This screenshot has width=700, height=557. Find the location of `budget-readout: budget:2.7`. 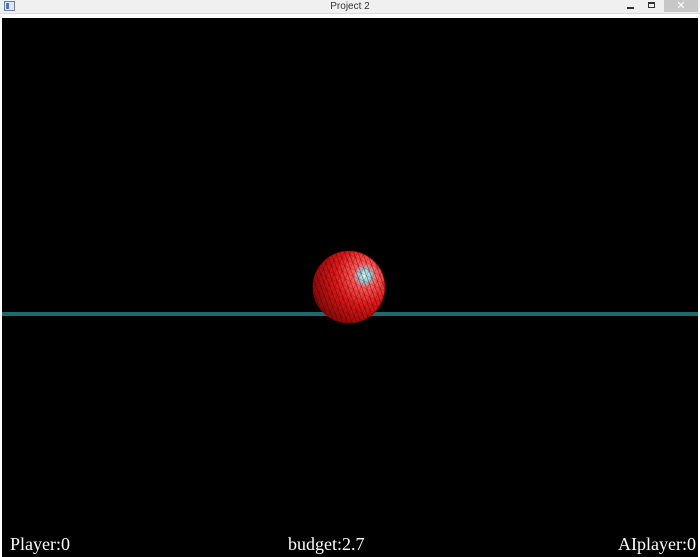

budget-readout: budget:2.7 is located at coordinates (326, 544).